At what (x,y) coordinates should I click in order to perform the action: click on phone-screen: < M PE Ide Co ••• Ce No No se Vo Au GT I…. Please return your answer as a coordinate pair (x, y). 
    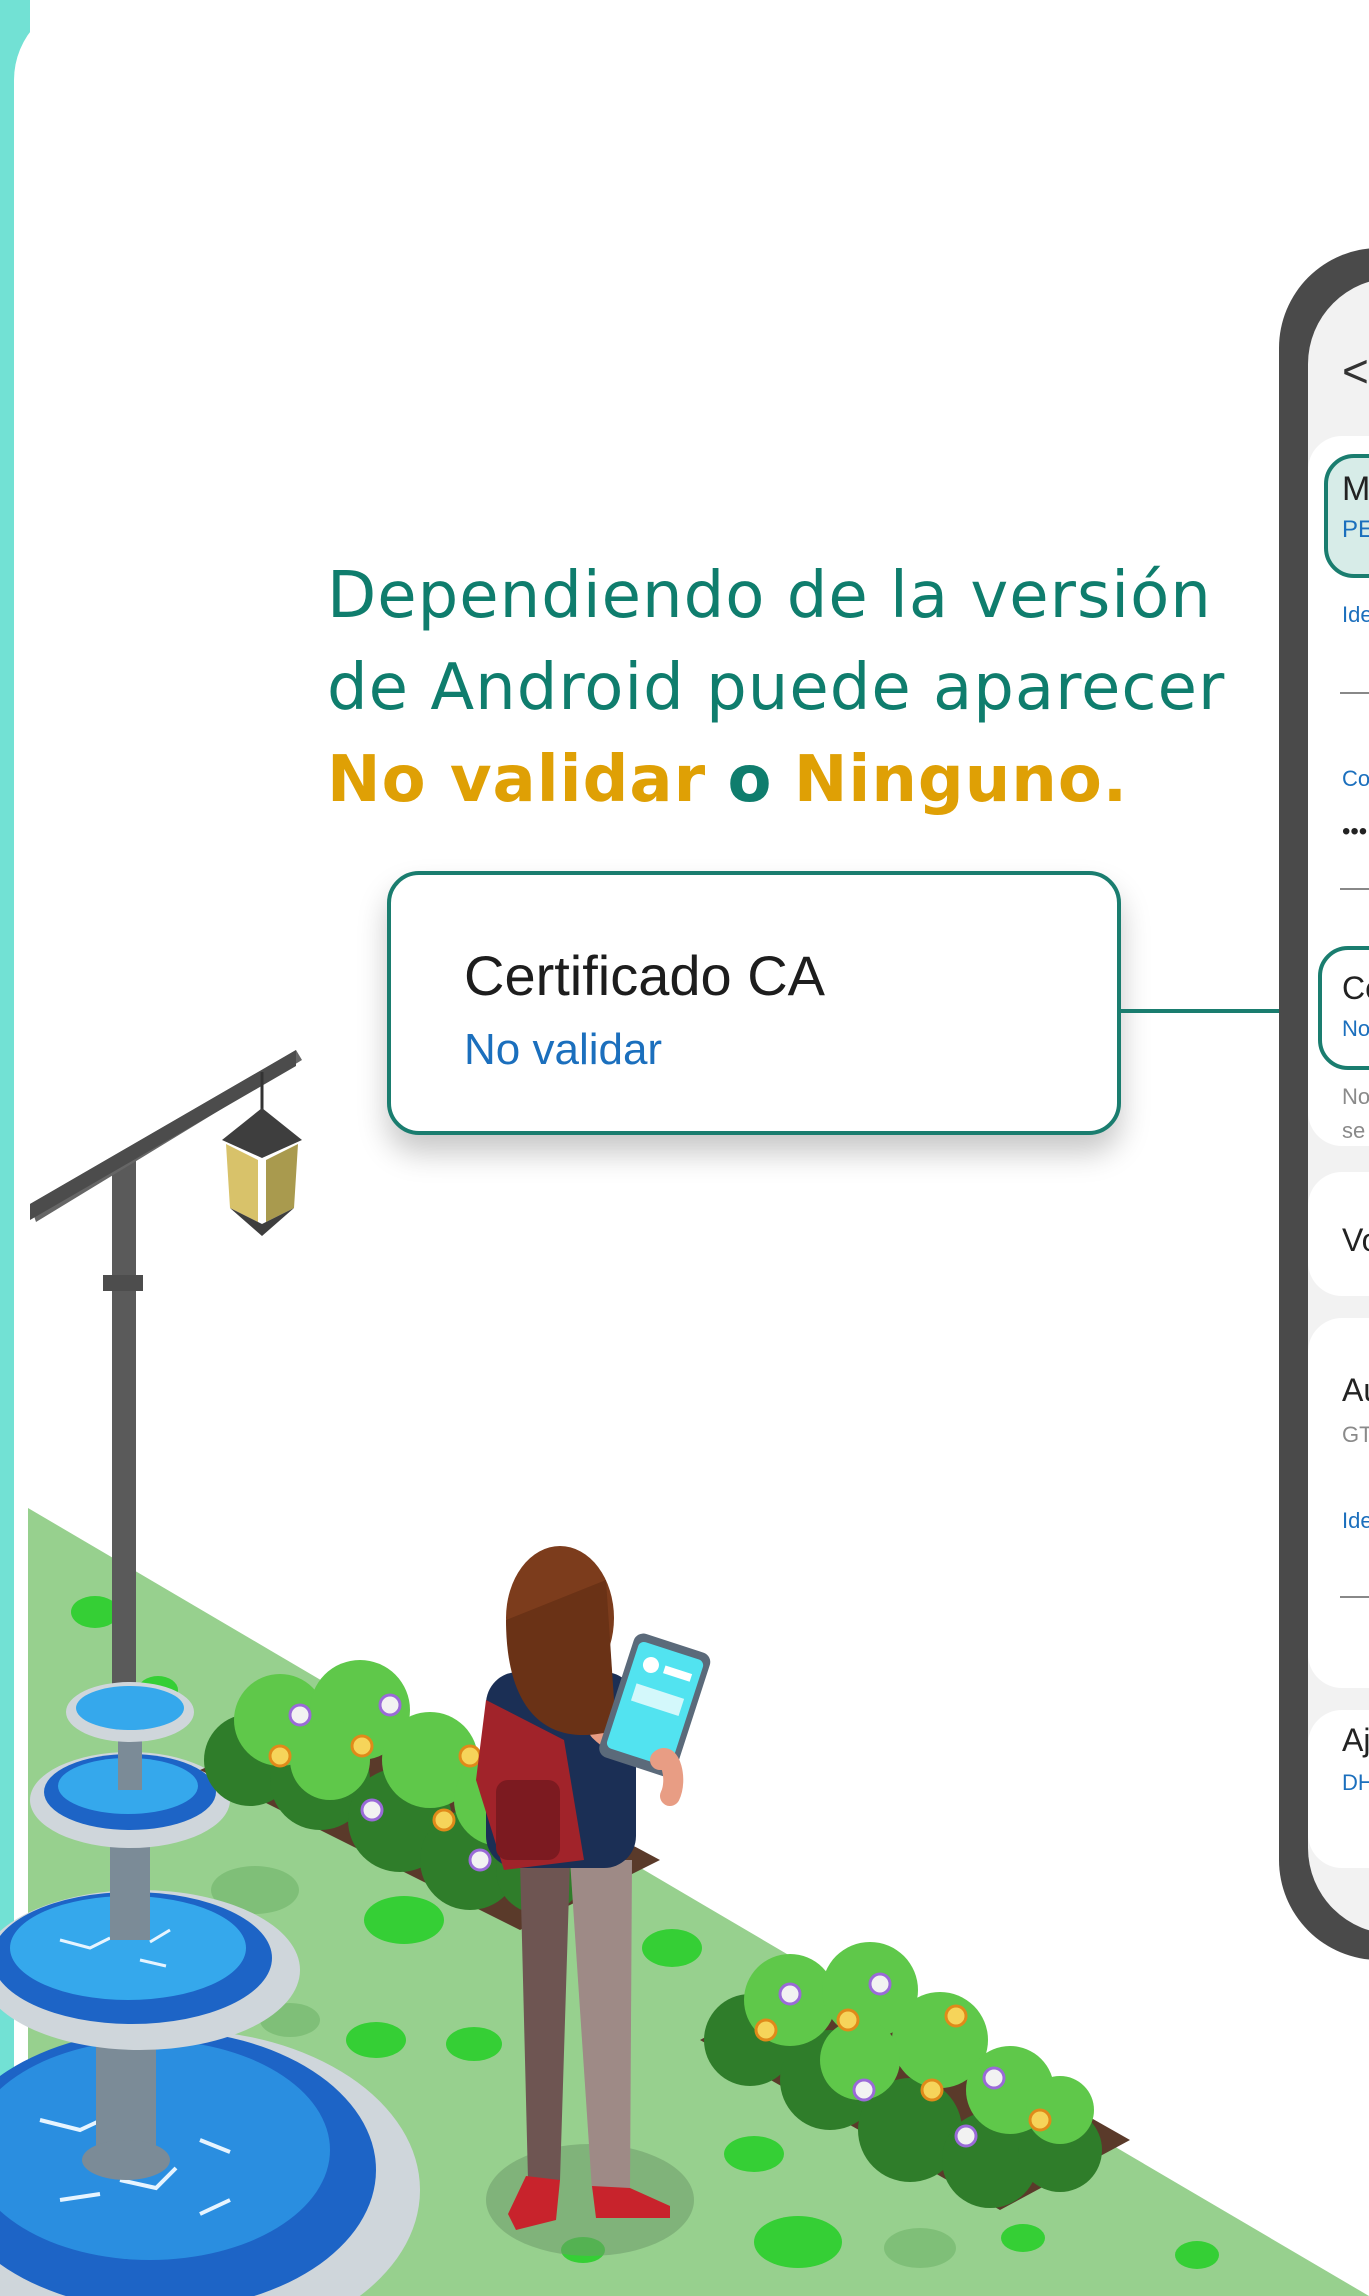
    Looking at the image, I should click on (1338, 1106).